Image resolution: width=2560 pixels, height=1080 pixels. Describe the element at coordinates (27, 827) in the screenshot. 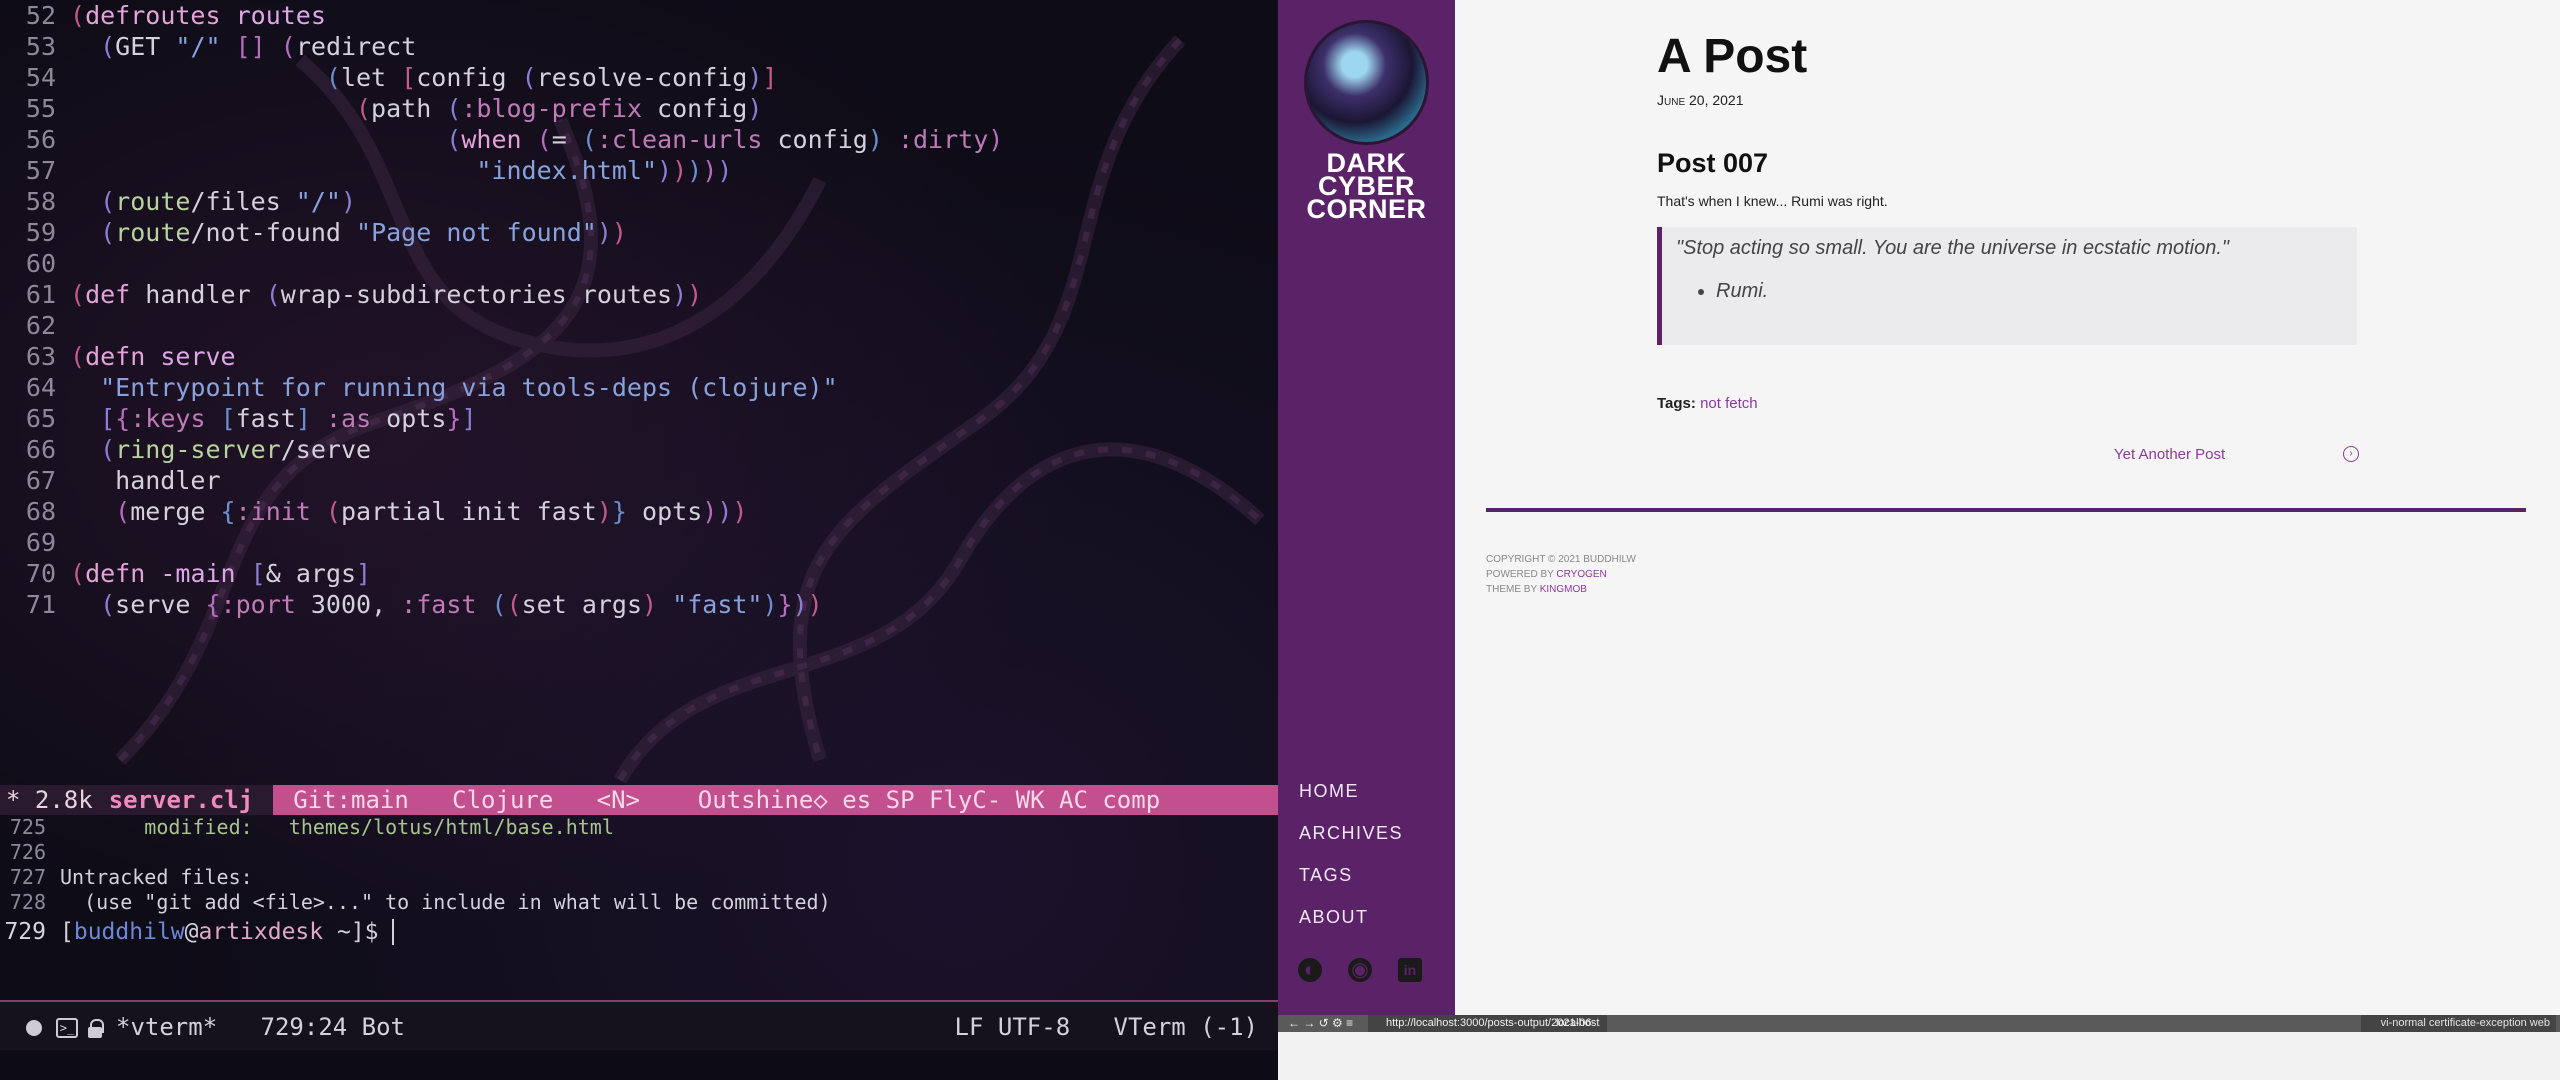

I see `line-number: 725` at that location.